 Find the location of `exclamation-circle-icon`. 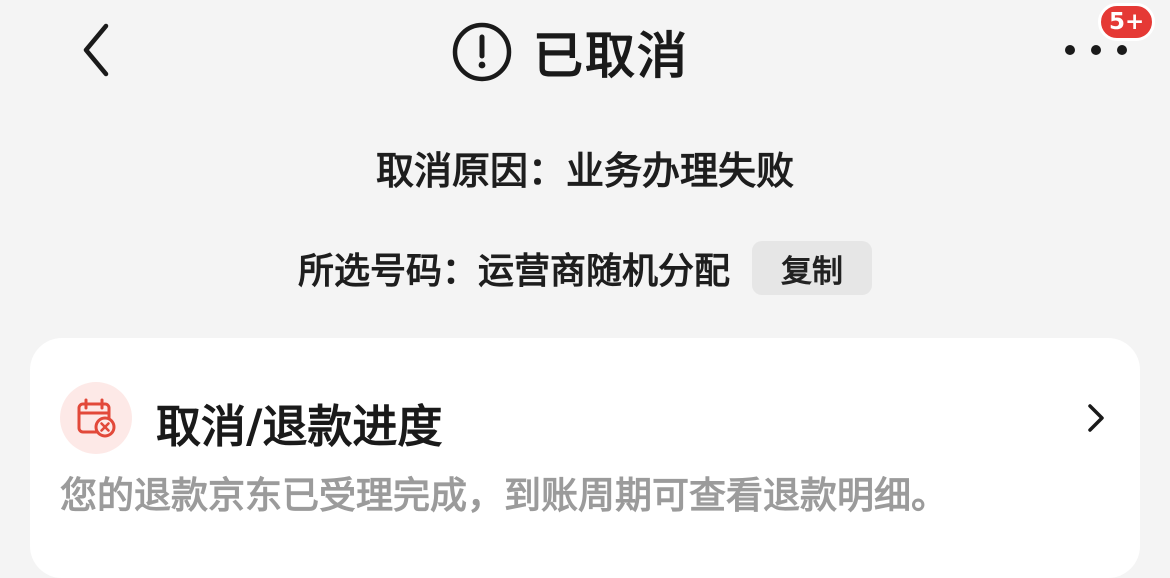

exclamation-circle-icon is located at coordinates (482, 52).